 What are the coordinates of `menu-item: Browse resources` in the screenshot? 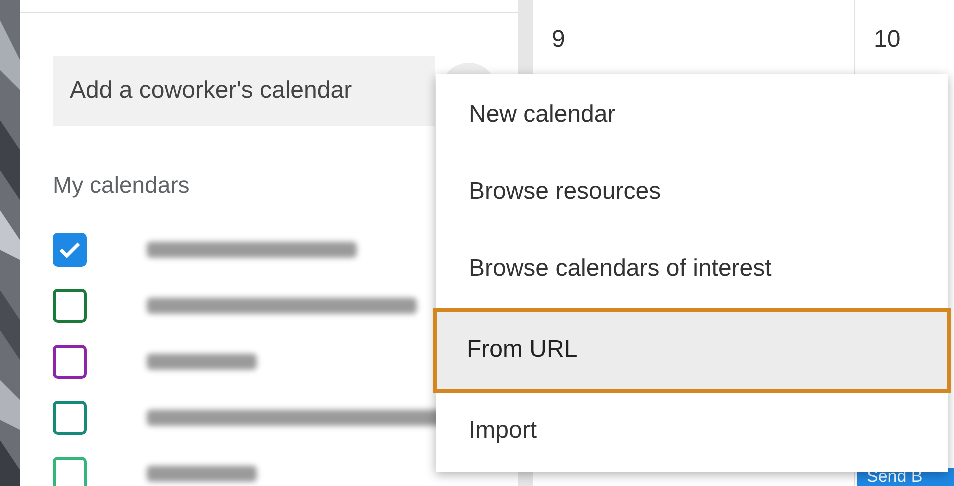 It's located at (692, 191).